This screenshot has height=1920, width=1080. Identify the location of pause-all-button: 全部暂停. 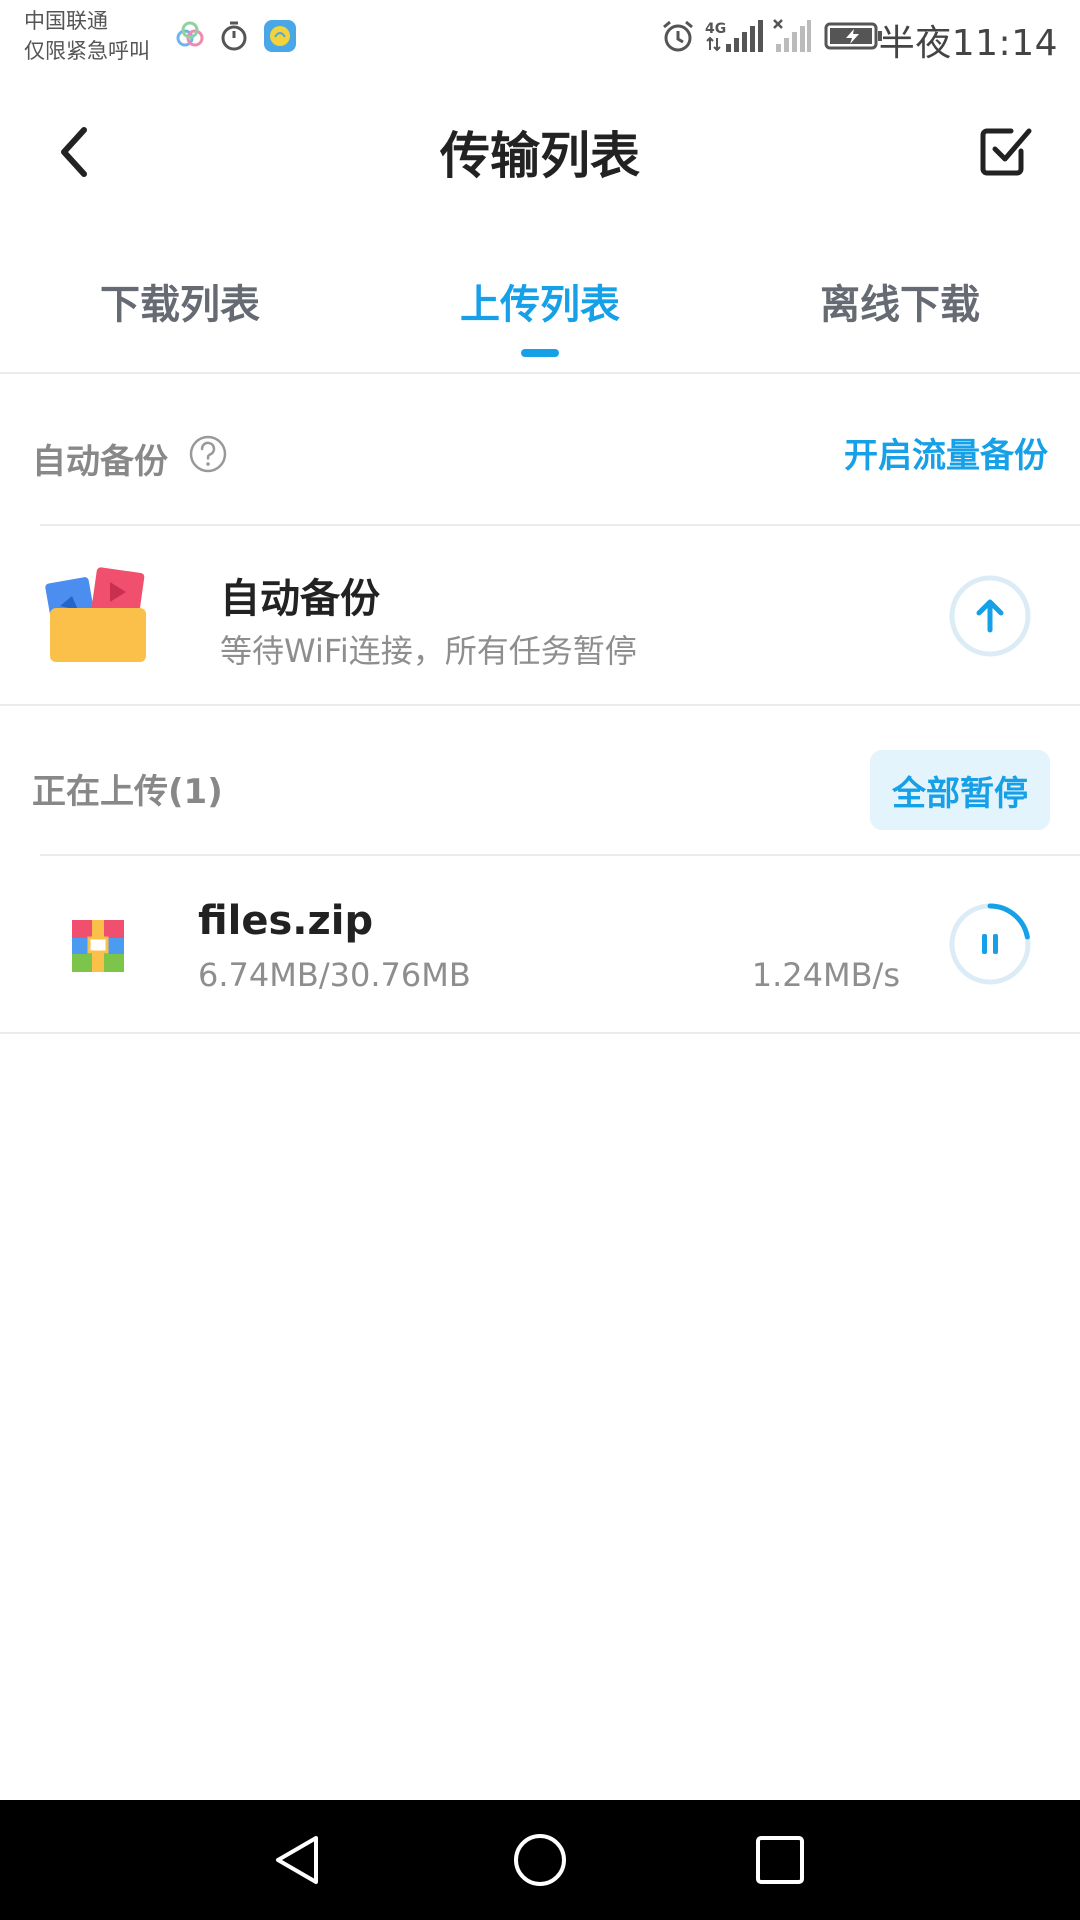
(960, 790).